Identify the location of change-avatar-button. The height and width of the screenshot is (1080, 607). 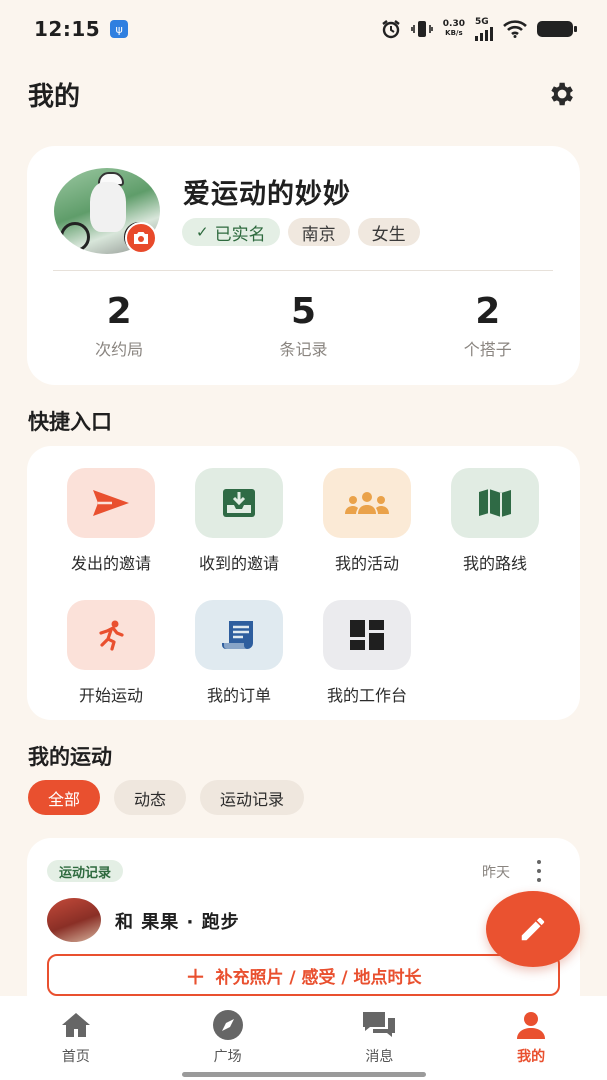
(141, 238).